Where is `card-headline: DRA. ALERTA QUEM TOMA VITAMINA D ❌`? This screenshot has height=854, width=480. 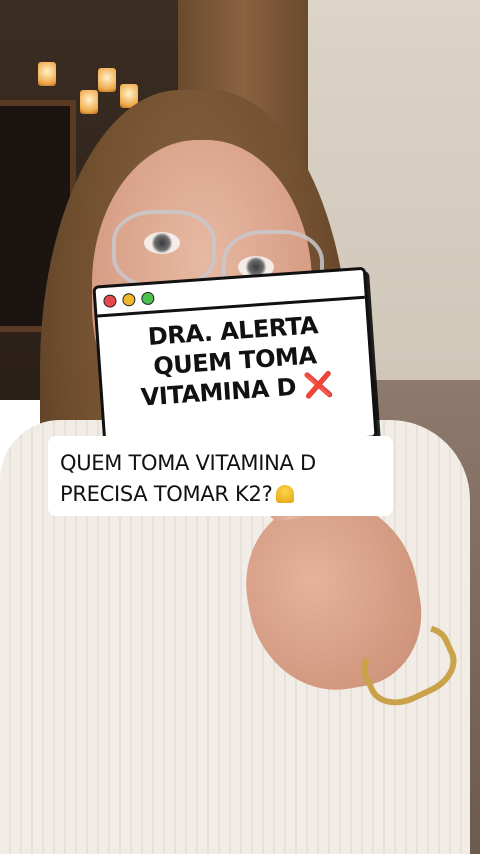 card-headline: DRA. ALERTA QUEM TOMA VITAMINA D ❌ is located at coordinates (235, 357).